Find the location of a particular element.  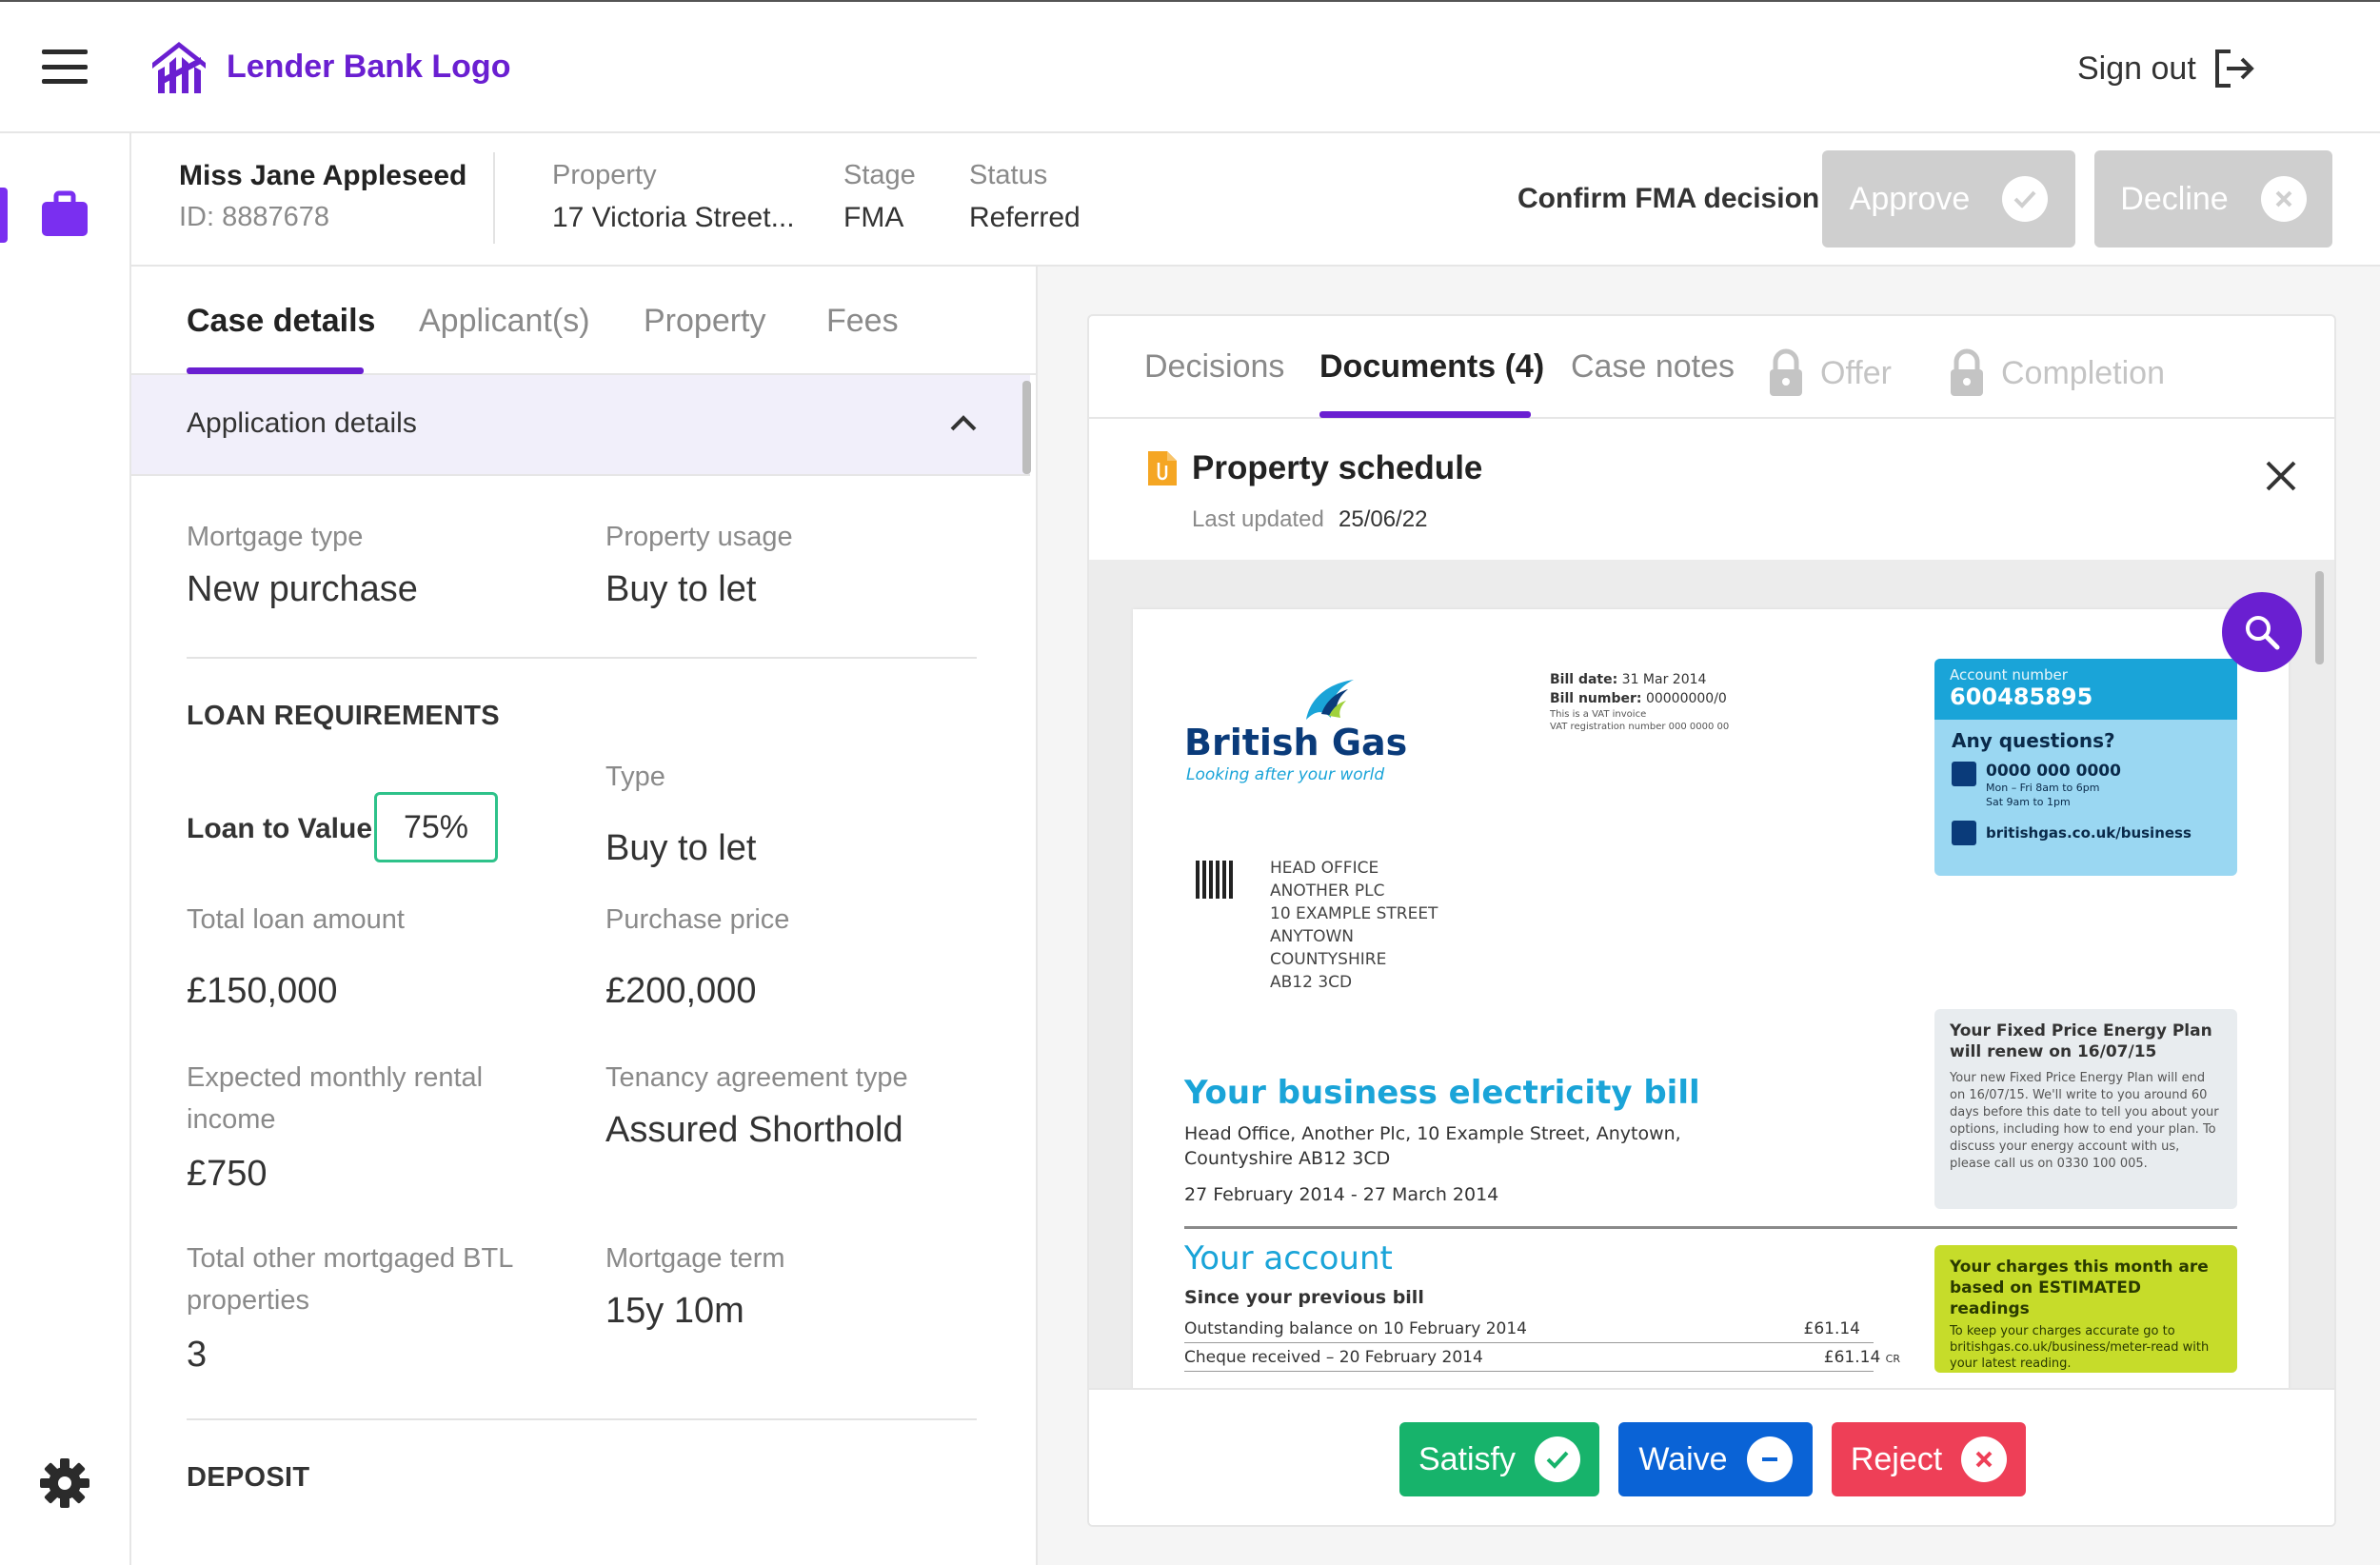

tab-decisions: Decisions is located at coordinates (1214, 367).